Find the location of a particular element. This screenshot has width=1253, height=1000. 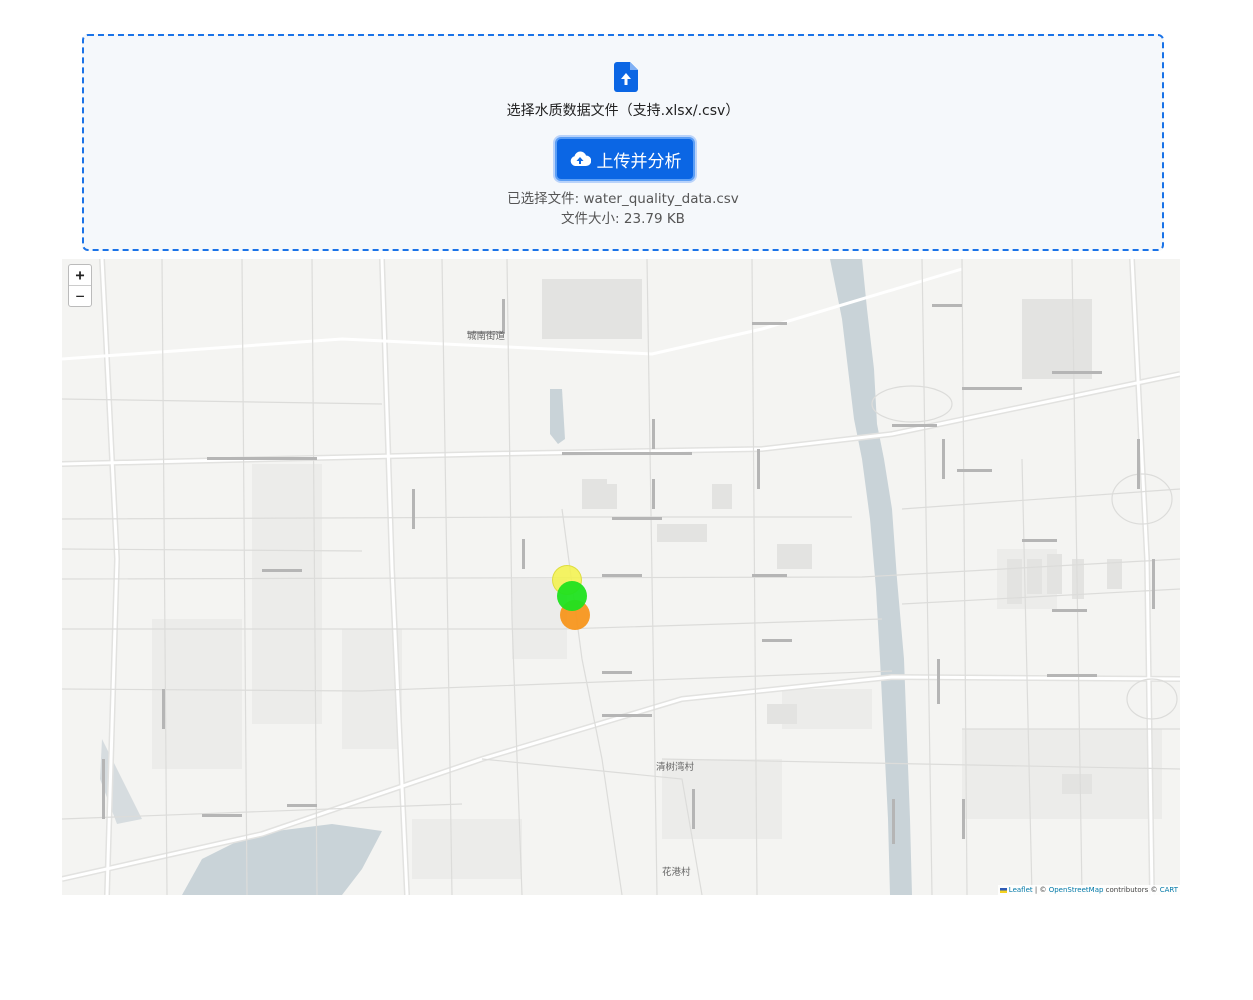

cloud-upload-icon is located at coordinates (580, 158).